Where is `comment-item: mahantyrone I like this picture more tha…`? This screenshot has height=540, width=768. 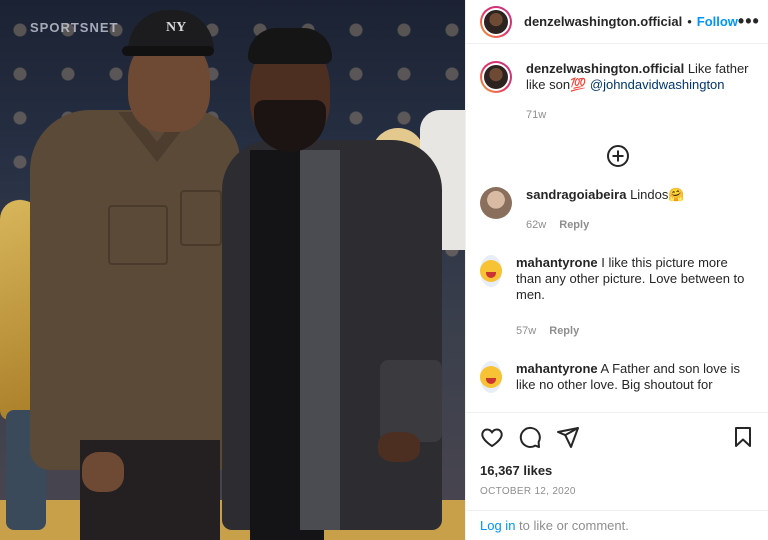
comment-item: mahantyrone I like this picture more tha… is located at coordinates (617, 286).